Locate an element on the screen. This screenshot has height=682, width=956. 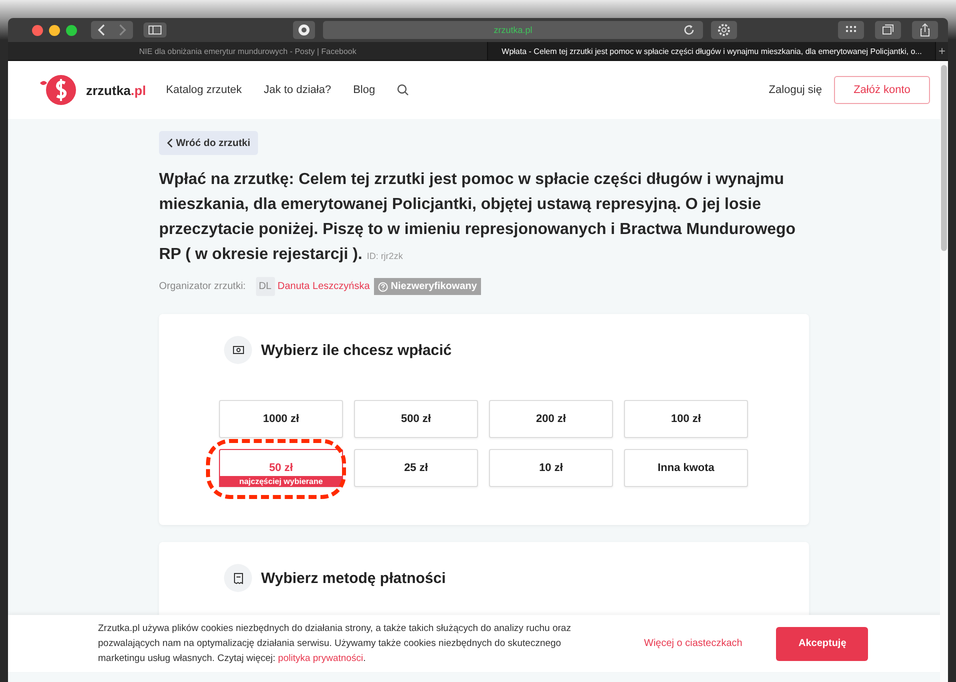
amount-option: 25 zł is located at coordinates (416, 468).